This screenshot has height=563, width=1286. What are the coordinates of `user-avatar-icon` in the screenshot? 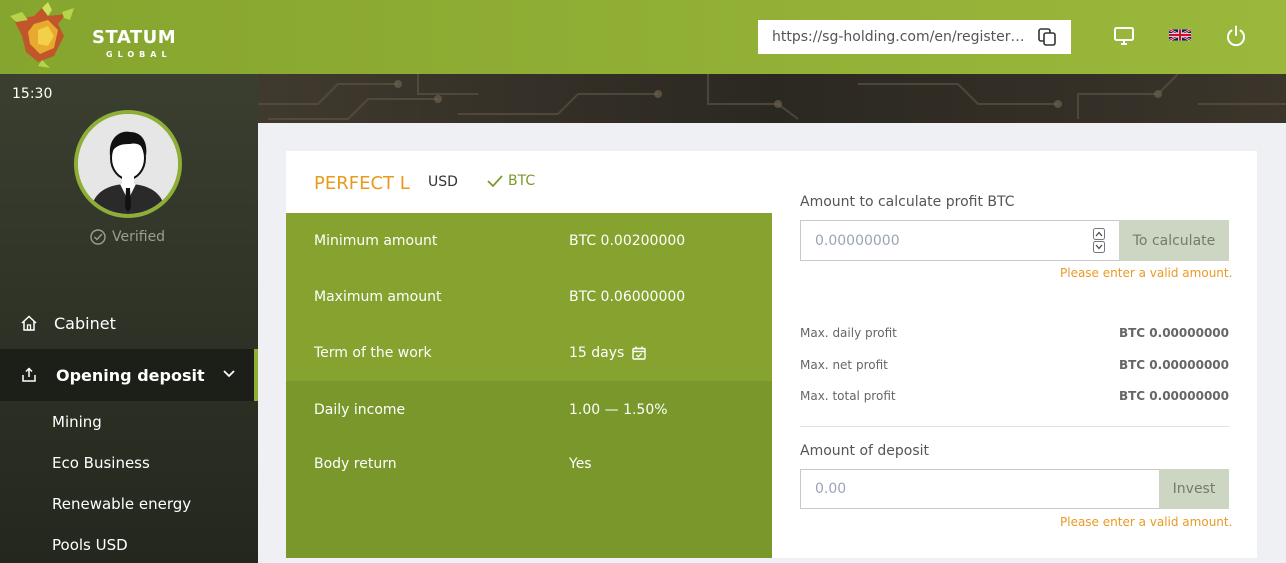 It's located at (128, 164).